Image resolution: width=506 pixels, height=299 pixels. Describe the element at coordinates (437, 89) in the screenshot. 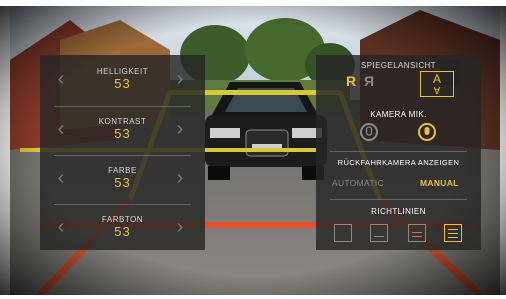

I see `mirror-vertical-flipped-icon: A` at that location.